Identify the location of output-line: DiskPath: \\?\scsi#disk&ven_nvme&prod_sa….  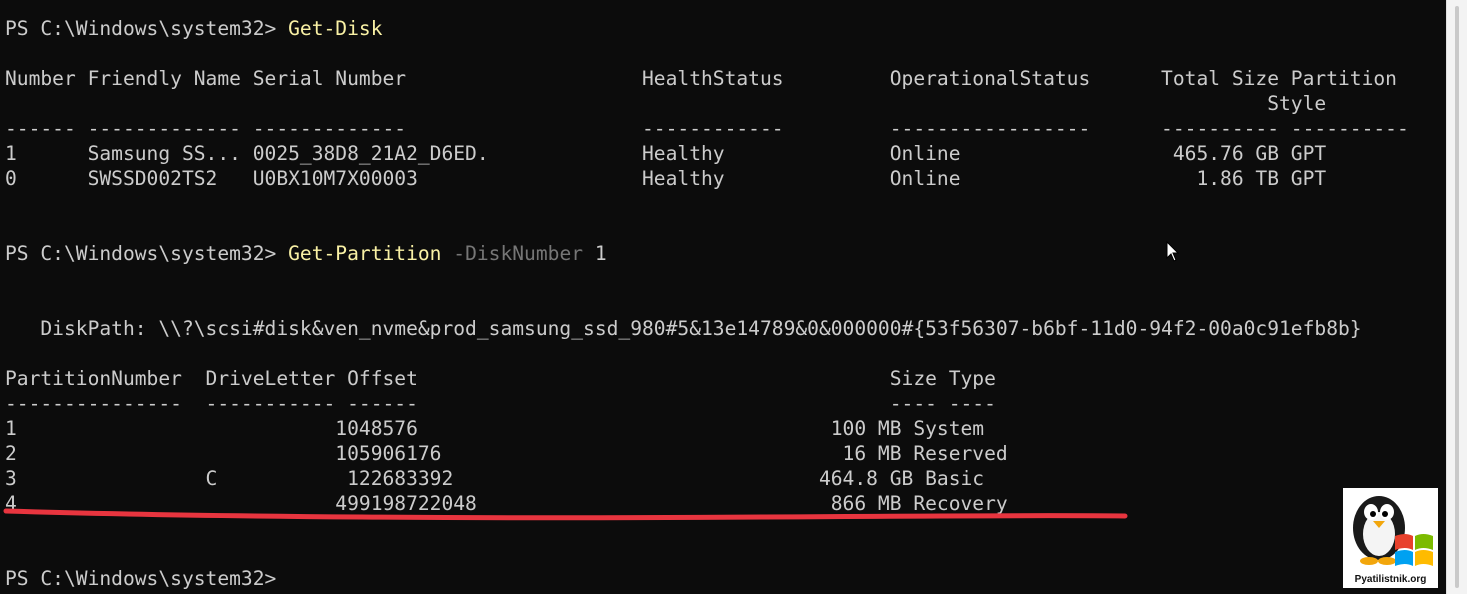
(683, 328).